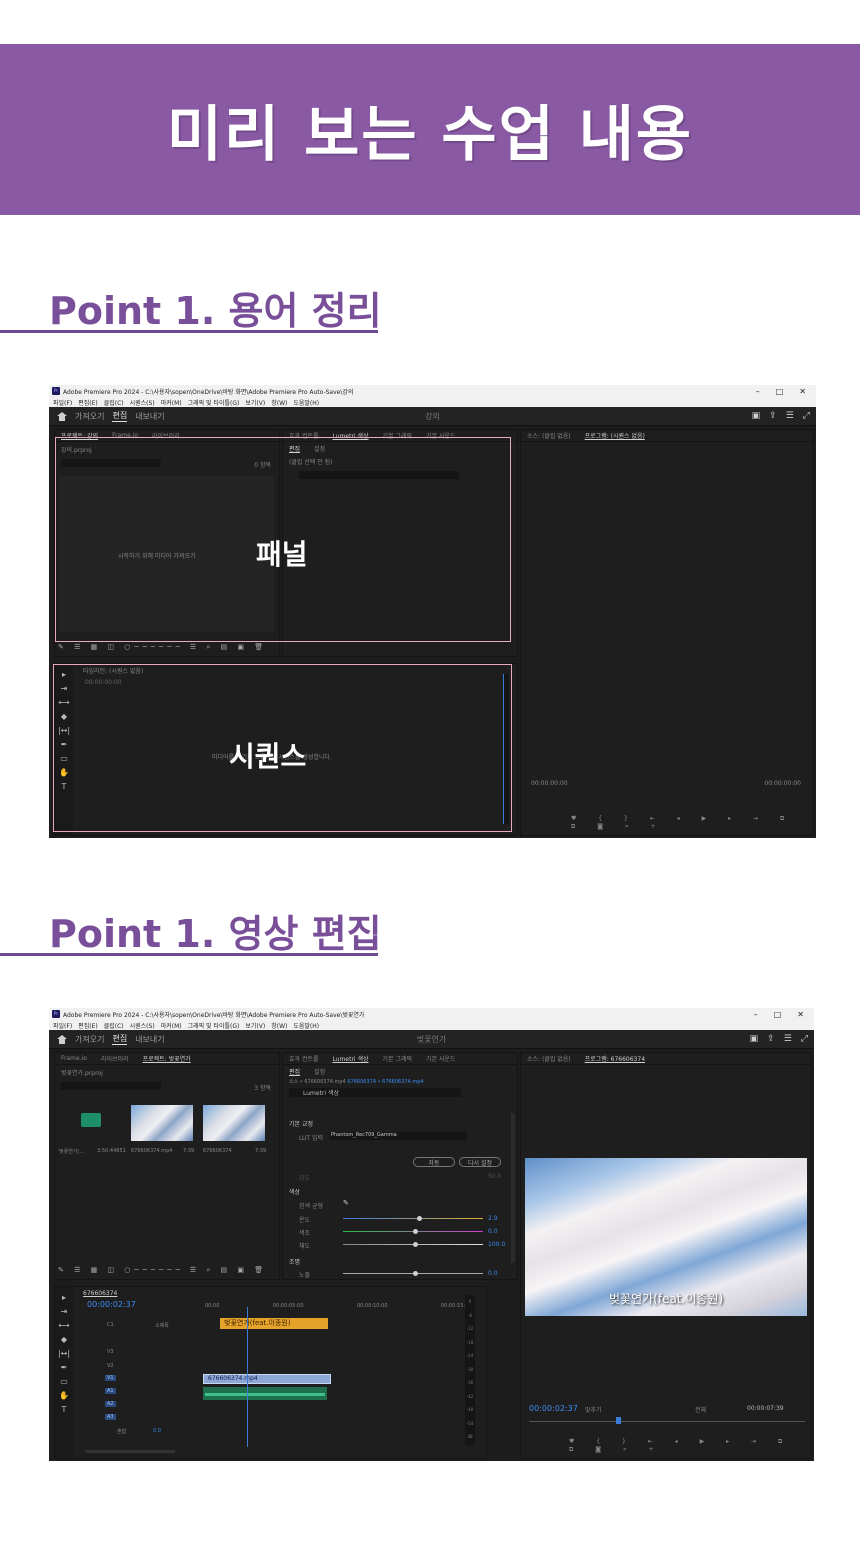 The height and width of the screenshot is (1543, 860). I want to click on eyedropper-icon: ✎, so click(346, 1203).